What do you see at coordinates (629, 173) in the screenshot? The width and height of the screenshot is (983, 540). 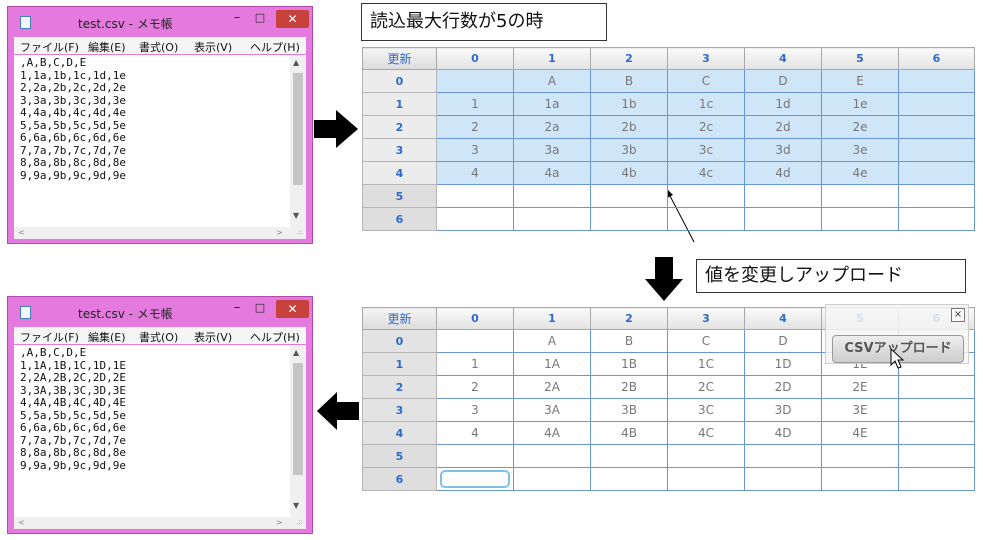 I see `grid-cell: 4b` at bounding box center [629, 173].